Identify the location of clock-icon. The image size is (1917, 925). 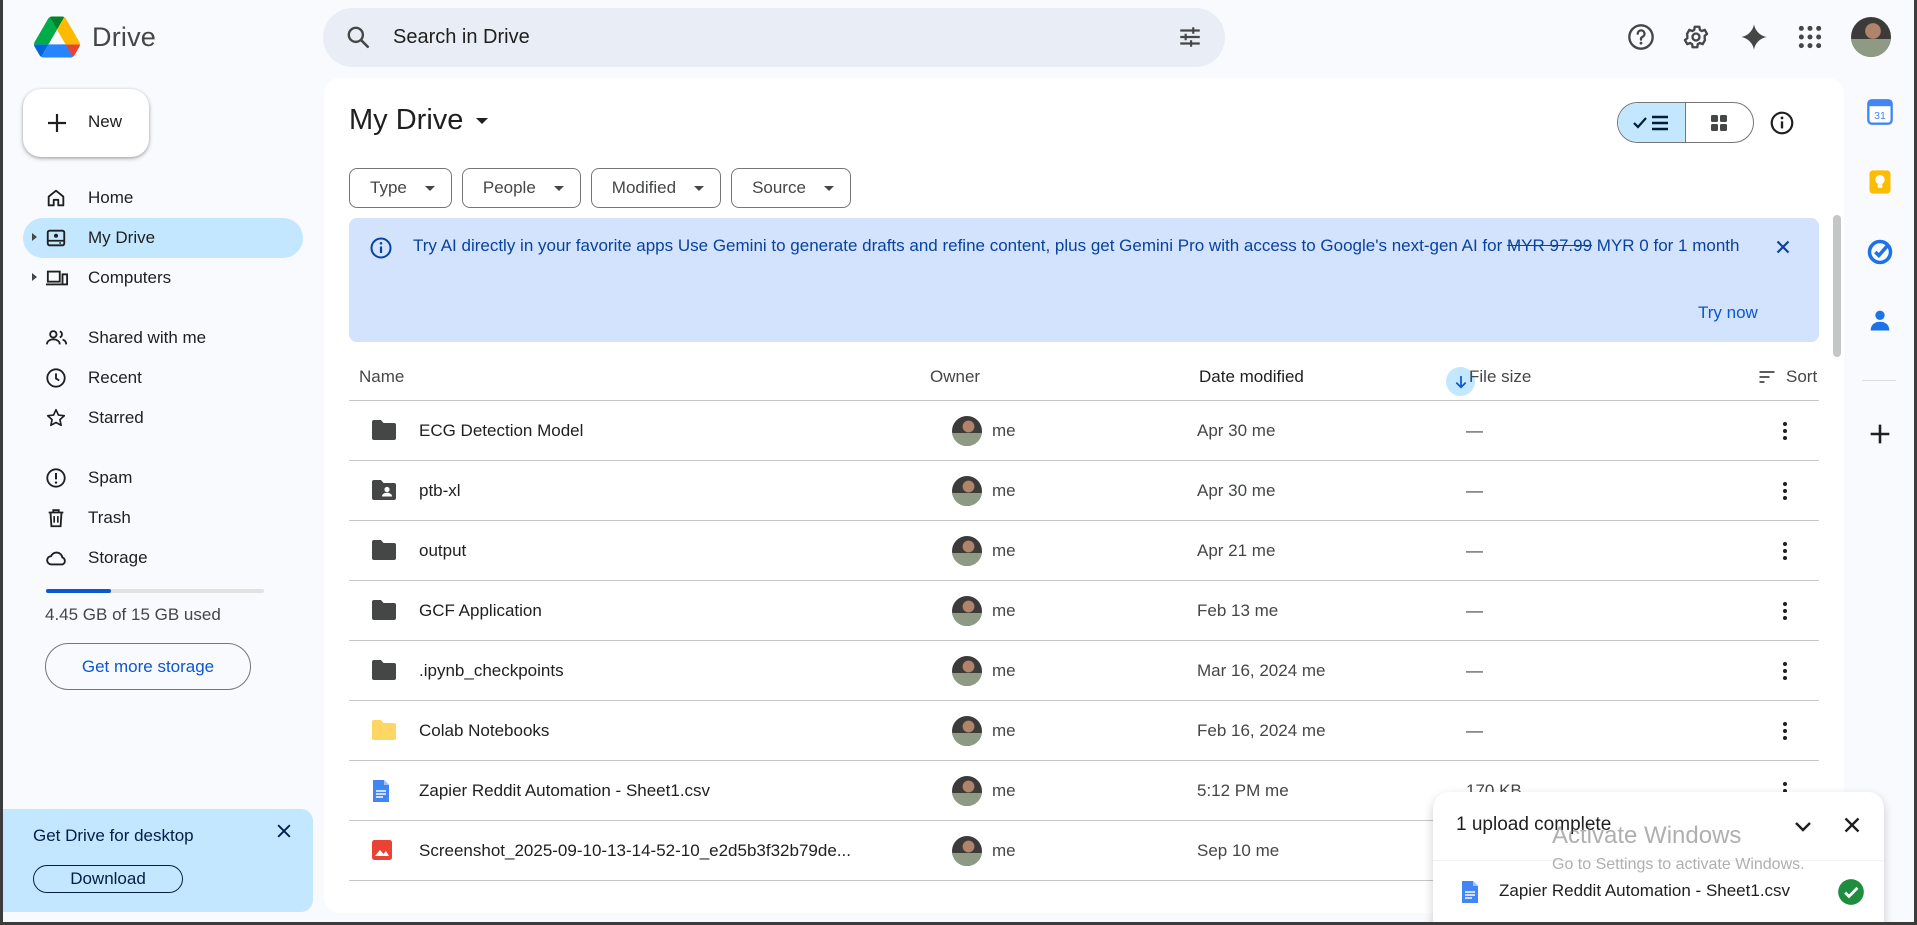
(56, 378).